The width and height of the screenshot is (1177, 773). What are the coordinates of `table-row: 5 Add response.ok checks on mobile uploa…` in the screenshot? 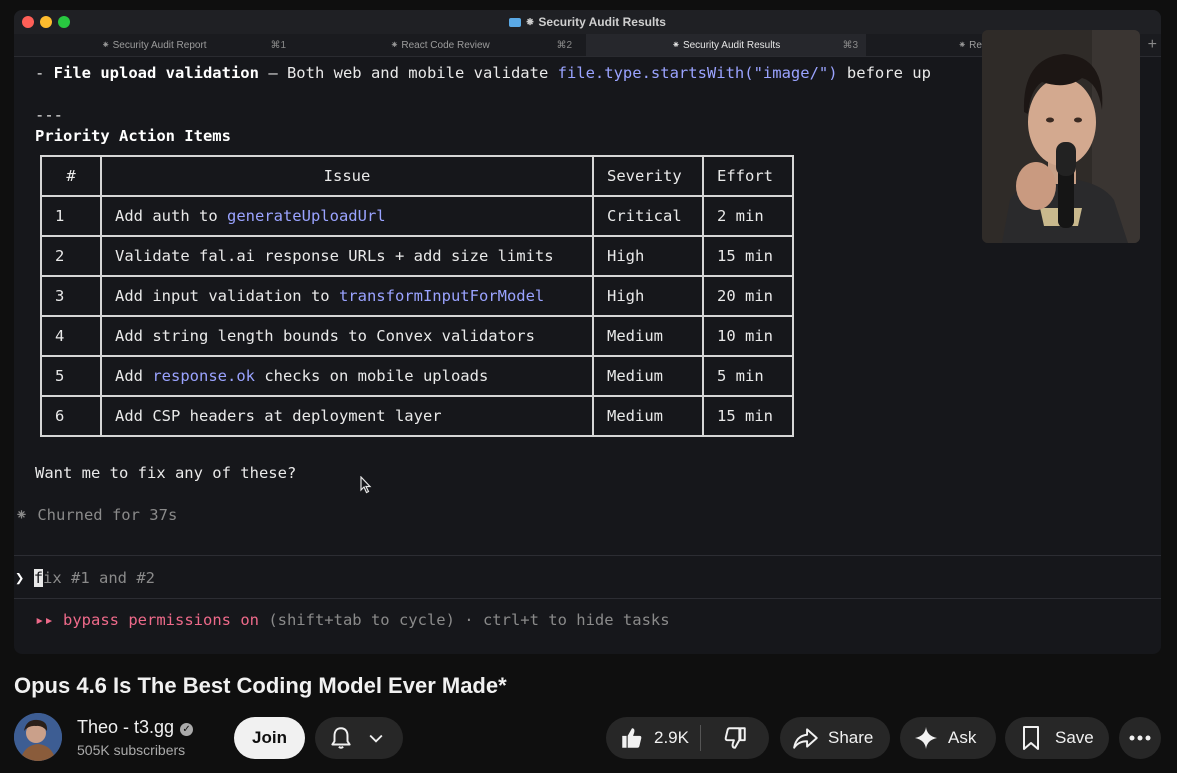 It's located at (417, 376).